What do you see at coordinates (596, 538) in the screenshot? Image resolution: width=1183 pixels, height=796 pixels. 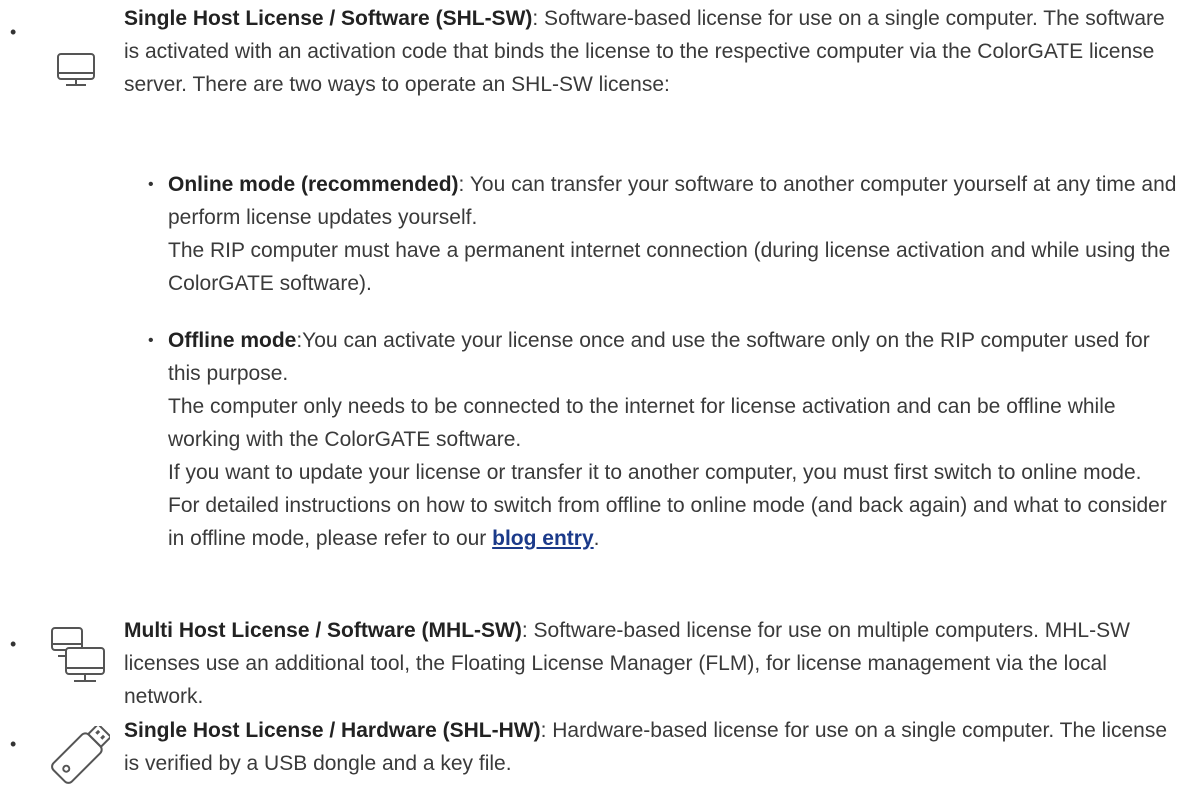 I see `period: .` at bounding box center [596, 538].